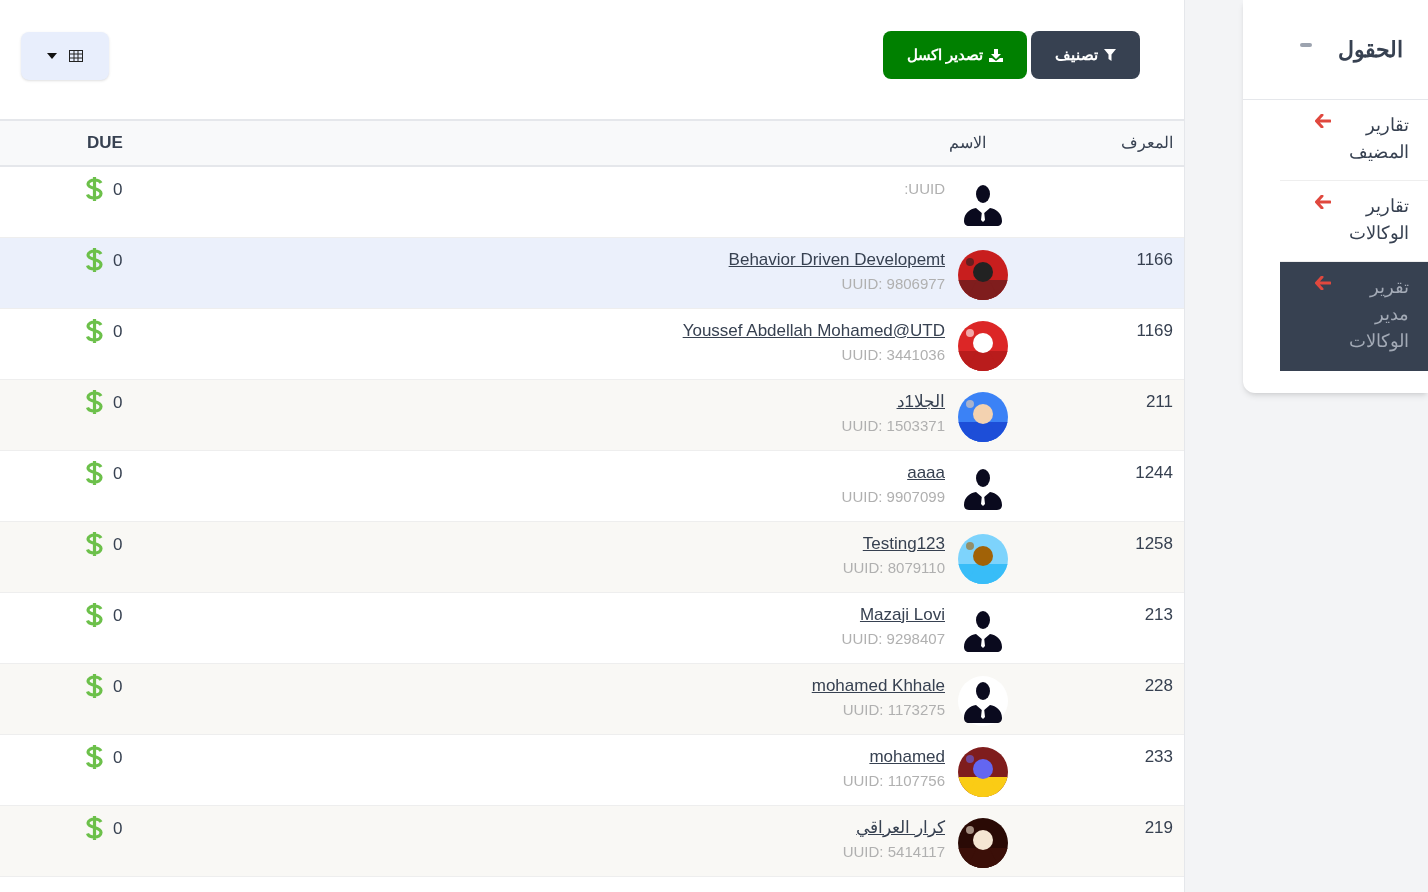 The height and width of the screenshot is (892, 1428). I want to click on uuid-text: UUID: 8079110, so click(893, 568).